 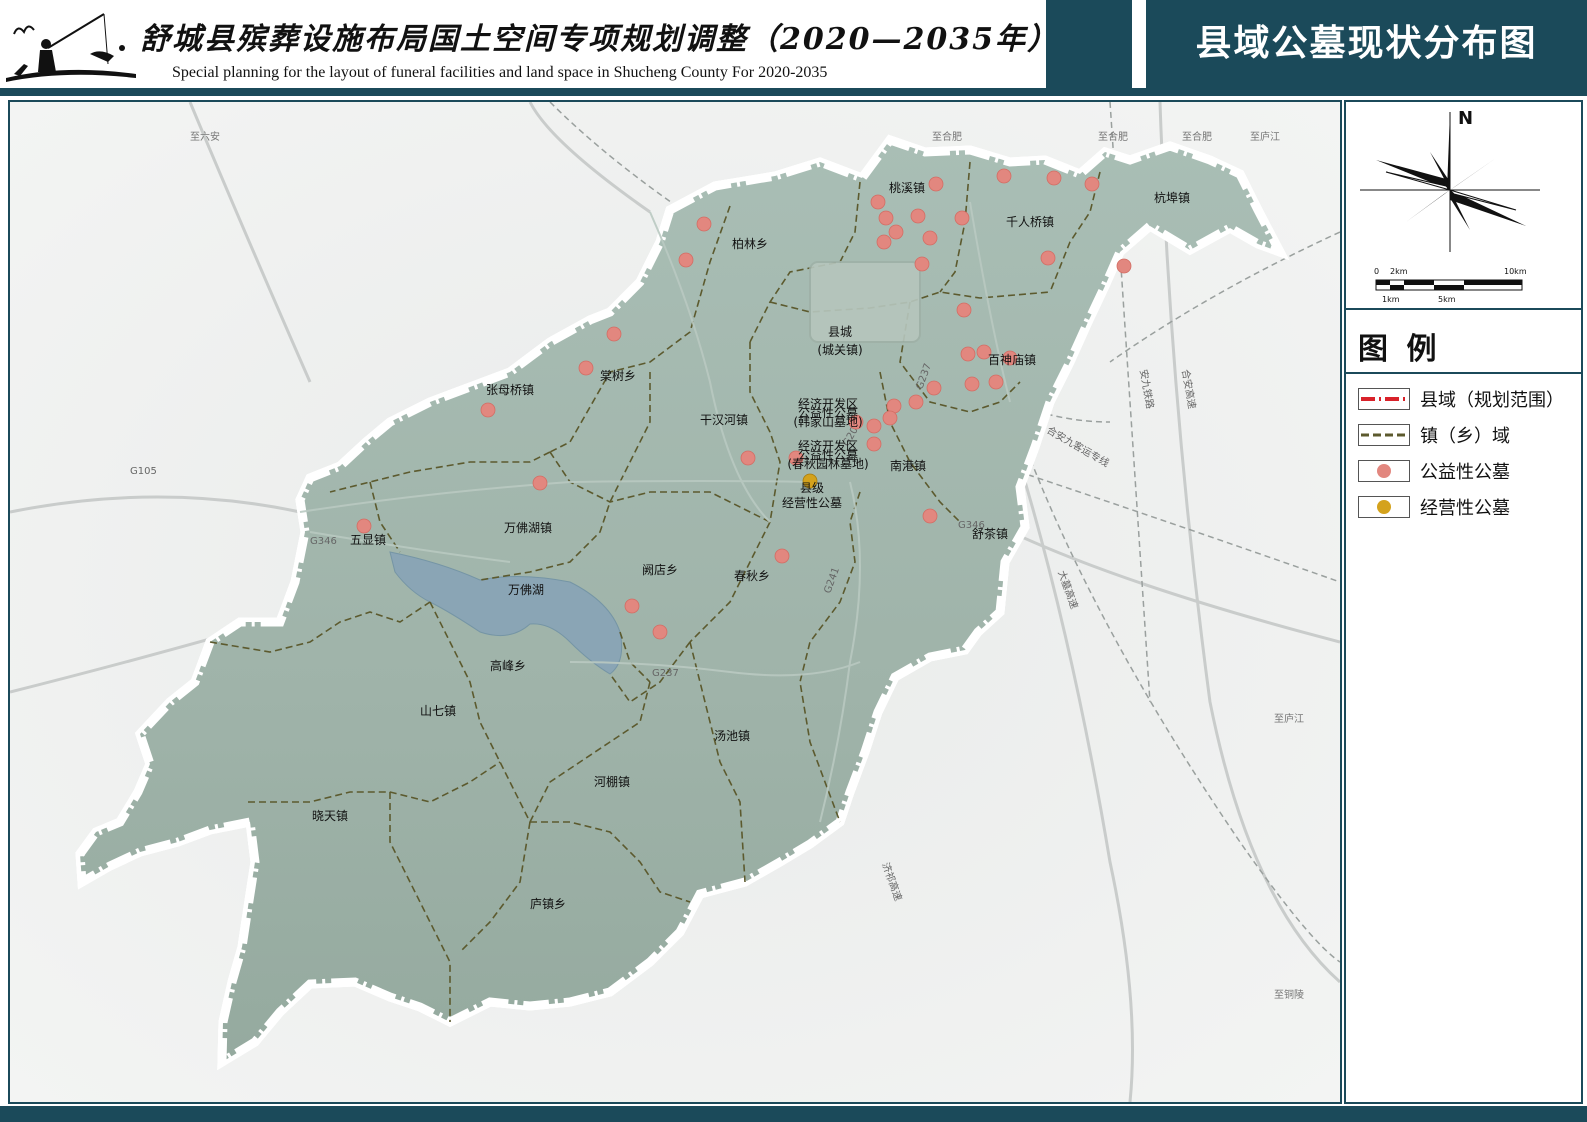 What do you see at coordinates (793, 1114) in the screenshot?
I see `footer-bar` at bounding box center [793, 1114].